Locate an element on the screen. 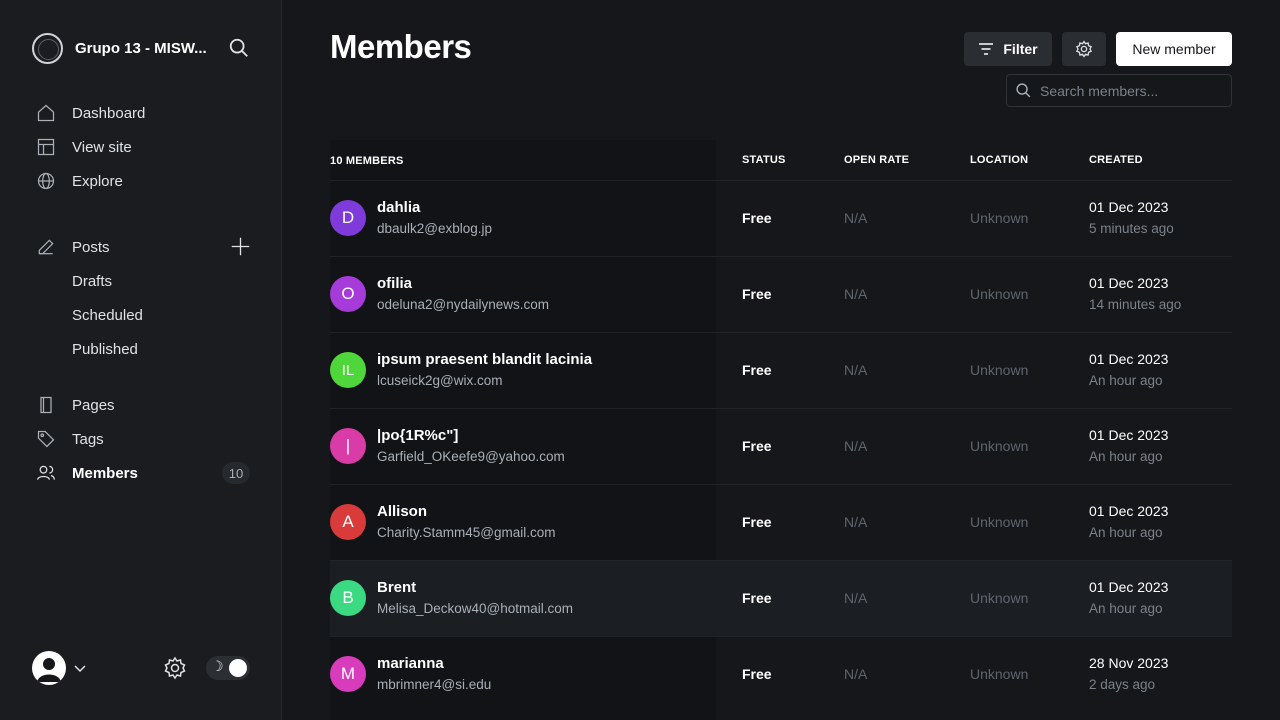  member-avatar: O is located at coordinates (348, 294).